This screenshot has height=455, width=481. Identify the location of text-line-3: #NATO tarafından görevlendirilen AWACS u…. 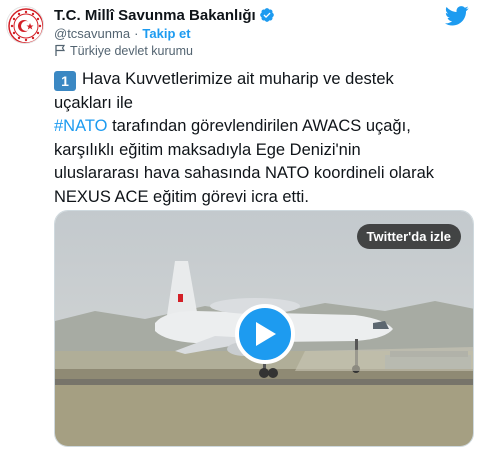
(264, 127).